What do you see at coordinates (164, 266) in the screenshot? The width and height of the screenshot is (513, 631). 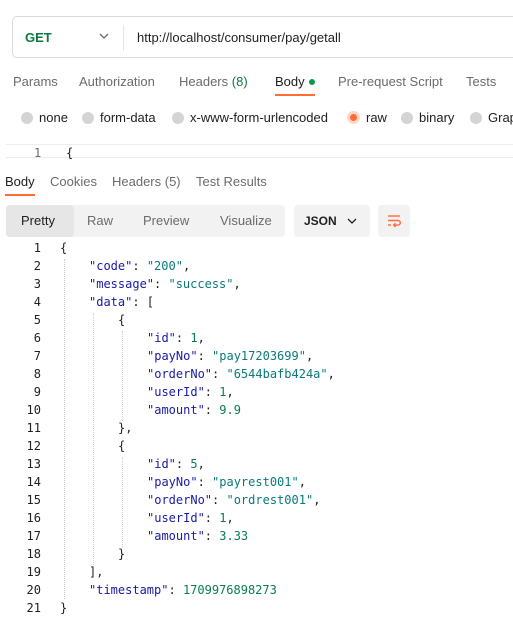 I see `code-token: "200"` at bounding box center [164, 266].